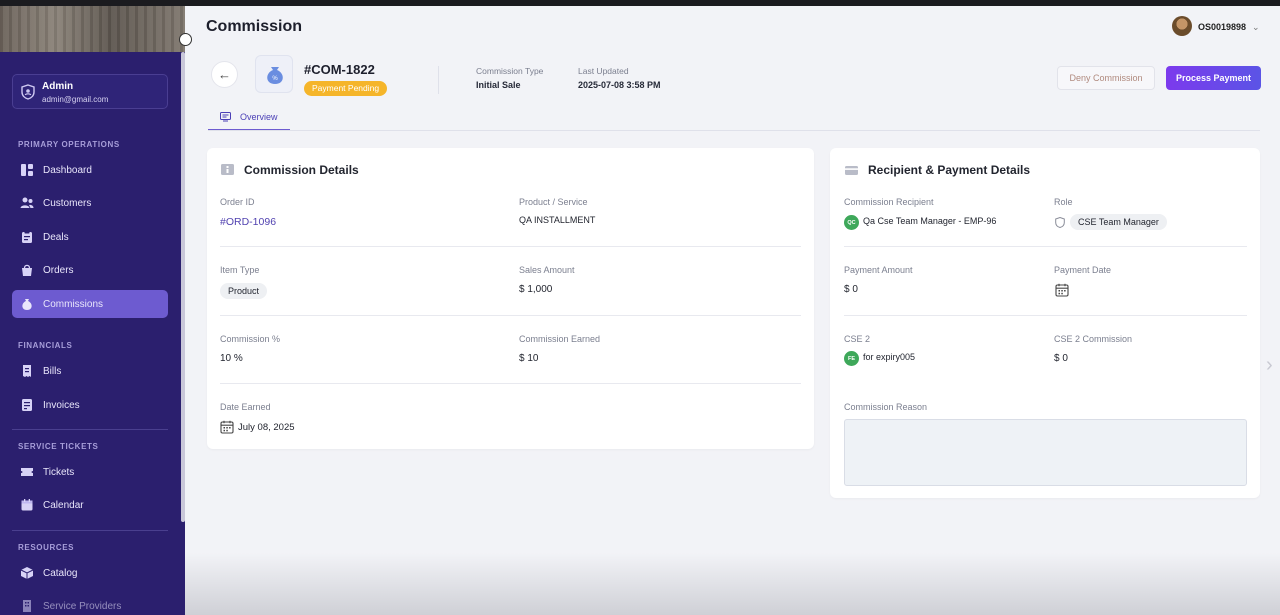  What do you see at coordinates (67, 170) in the screenshot?
I see `sidebar-item-label: Dashboard` at bounding box center [67, 170].